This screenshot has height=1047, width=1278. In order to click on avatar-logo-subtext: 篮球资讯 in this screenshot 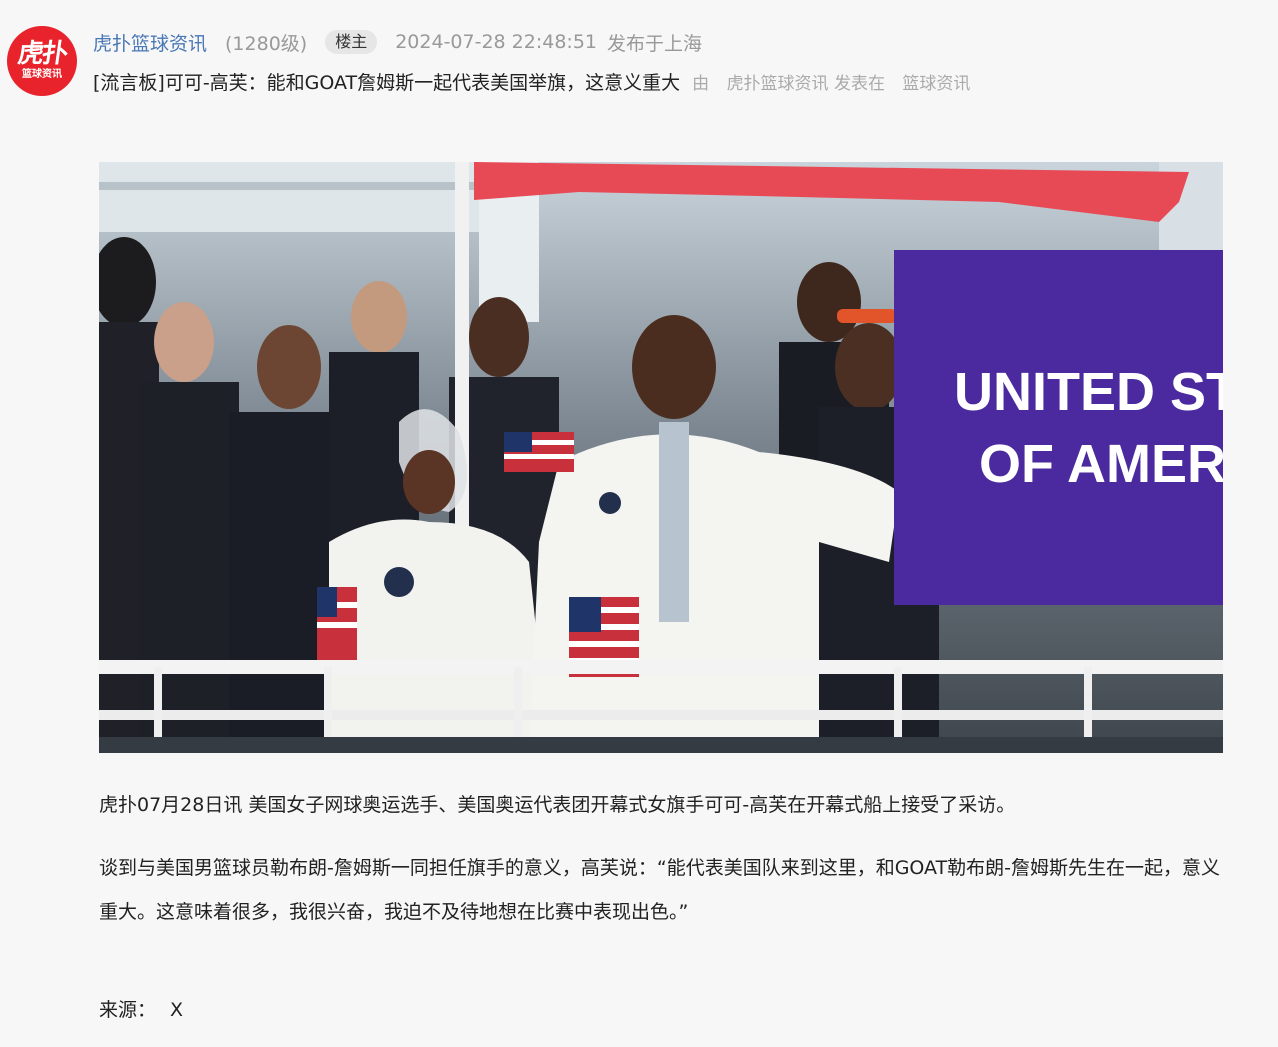, I will do `click(42, 74)`.